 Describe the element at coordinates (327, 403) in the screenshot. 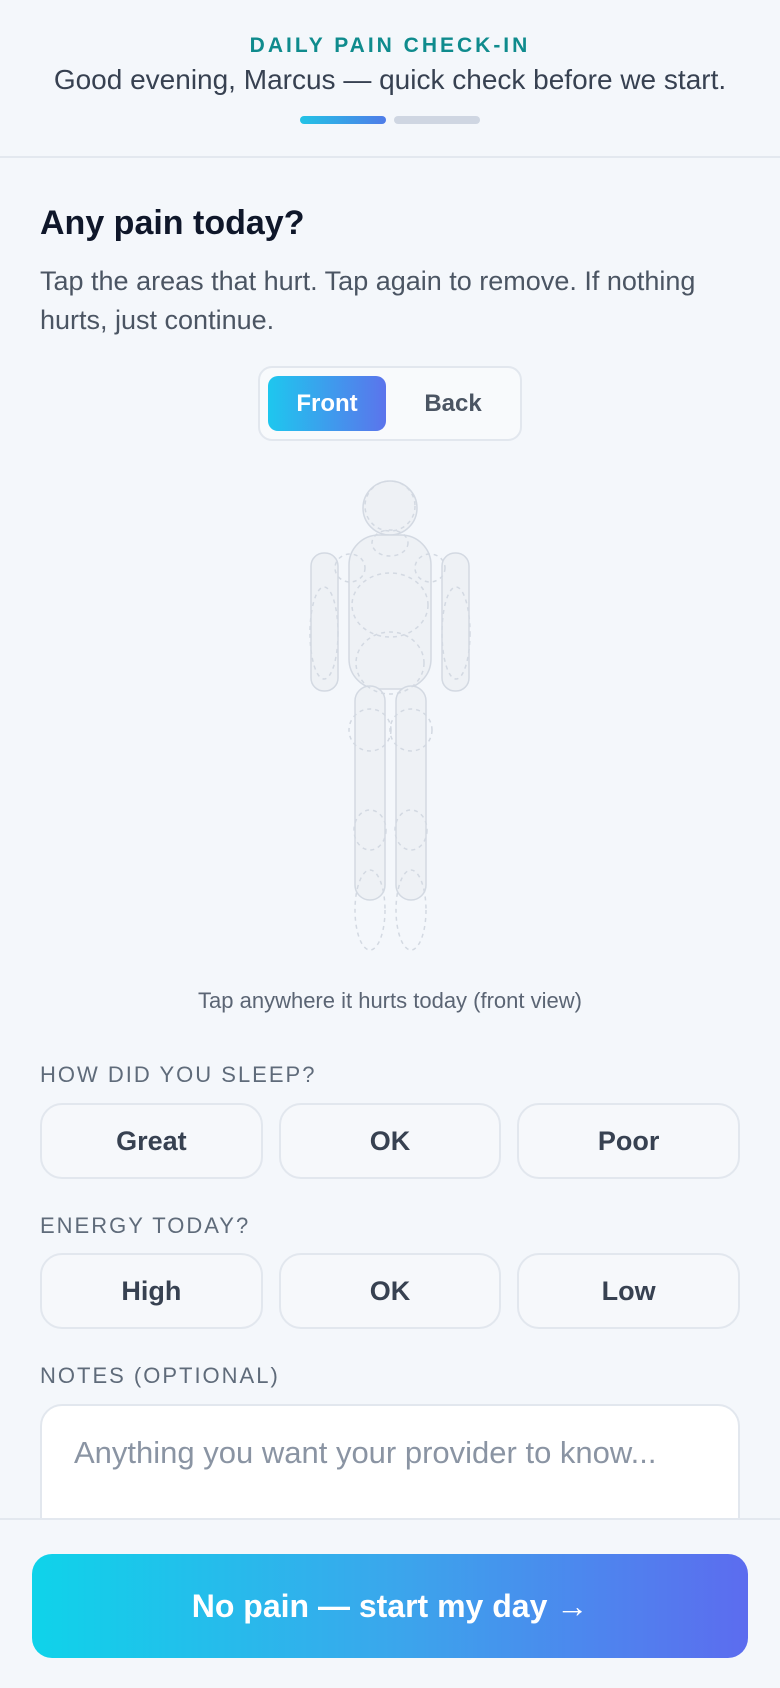

I see `front-view-button: Front` at that location.